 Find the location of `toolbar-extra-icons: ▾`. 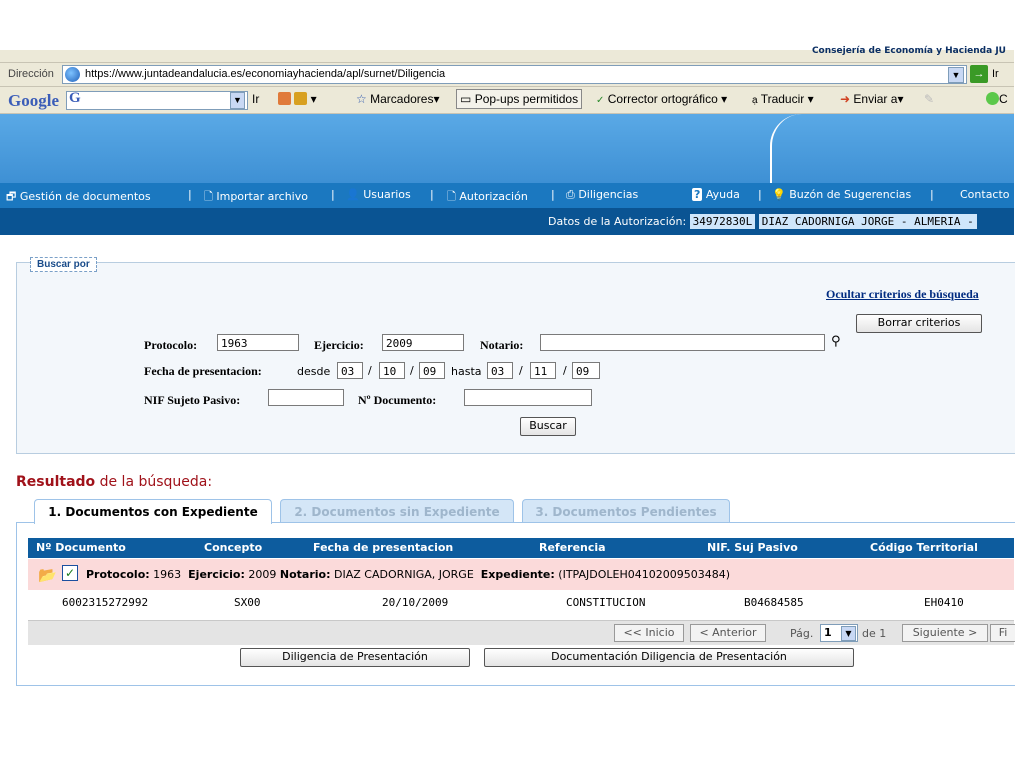

toolbar-extra-icons: ▾ is located at coordinates (297, 99).